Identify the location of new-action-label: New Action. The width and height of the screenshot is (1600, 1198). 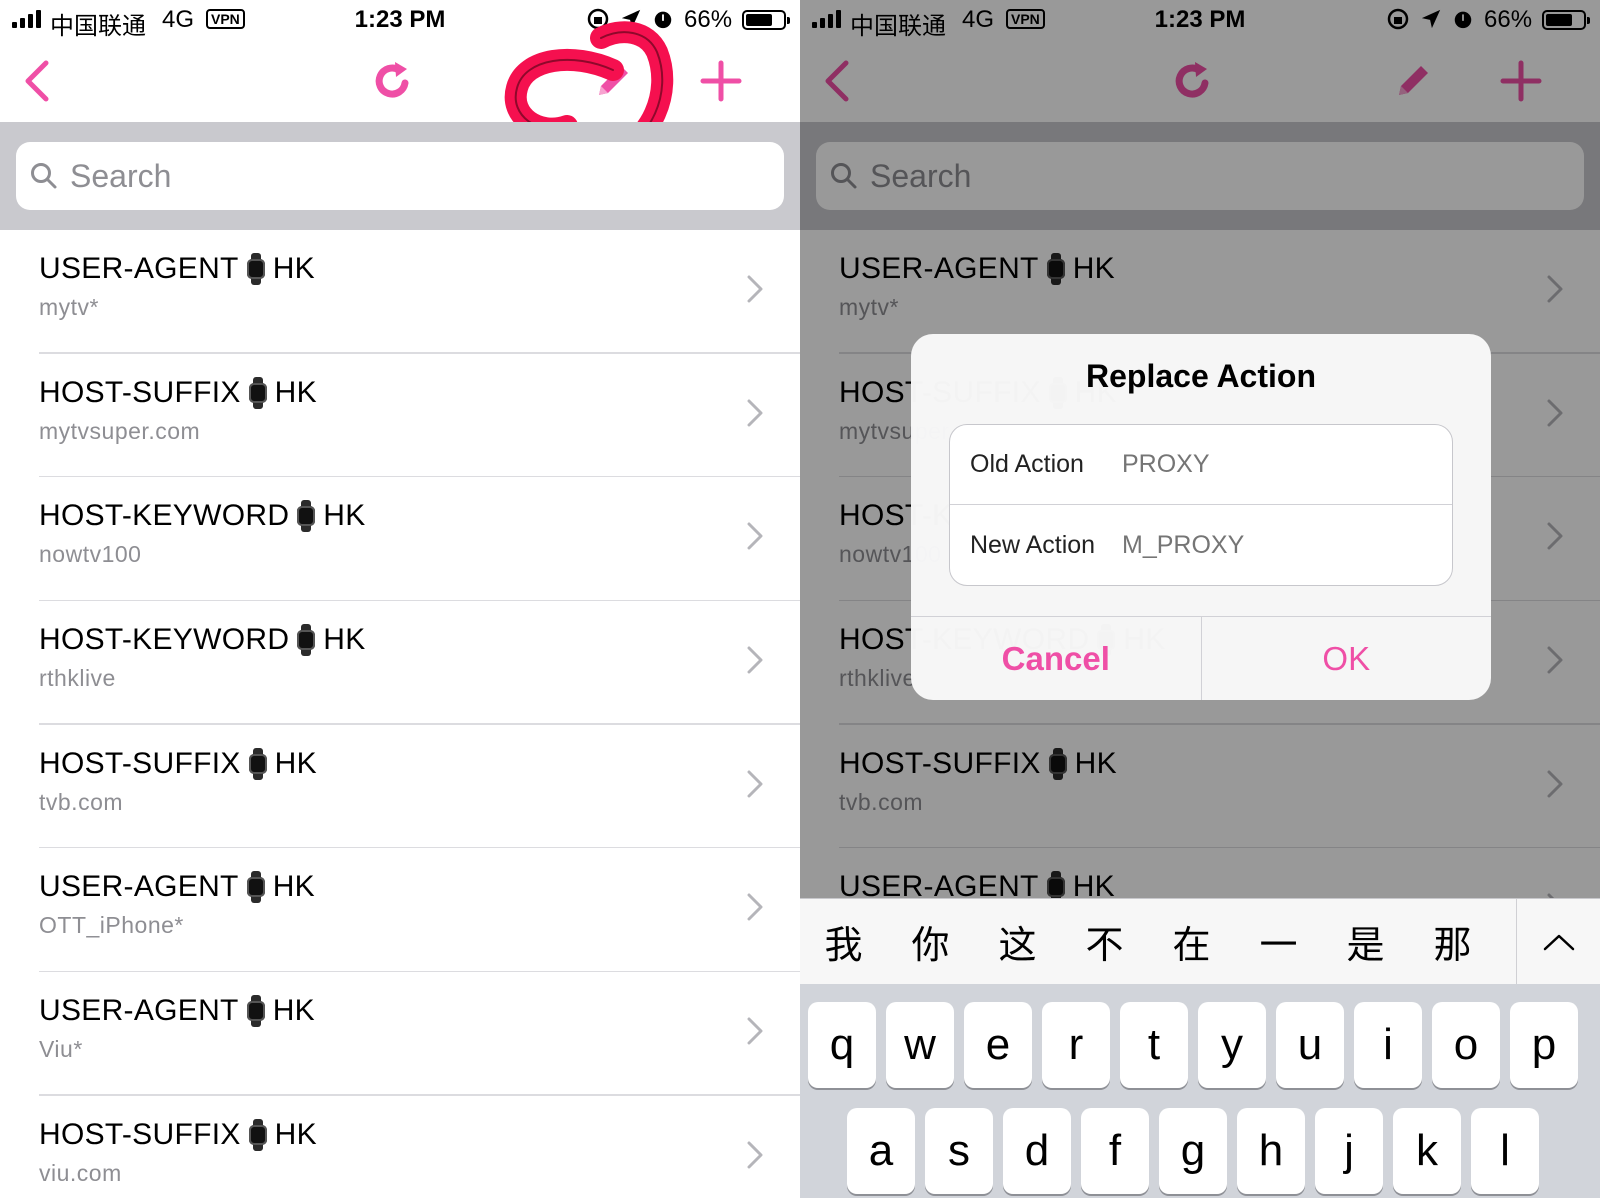
(1033, 544).